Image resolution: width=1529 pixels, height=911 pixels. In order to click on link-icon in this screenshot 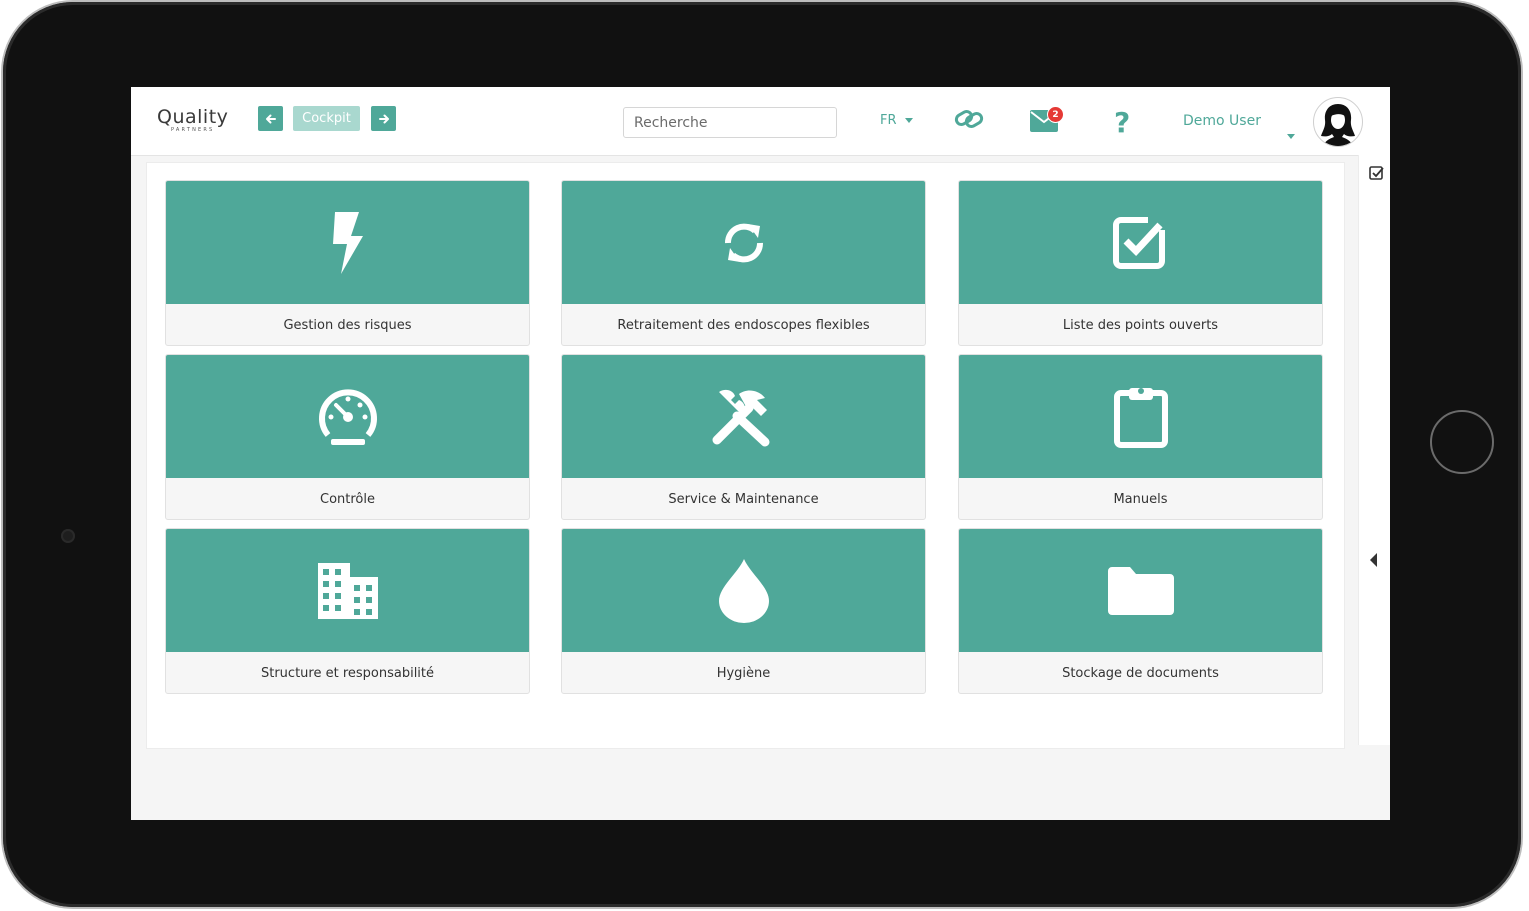, I will do `click(969, 119)`.